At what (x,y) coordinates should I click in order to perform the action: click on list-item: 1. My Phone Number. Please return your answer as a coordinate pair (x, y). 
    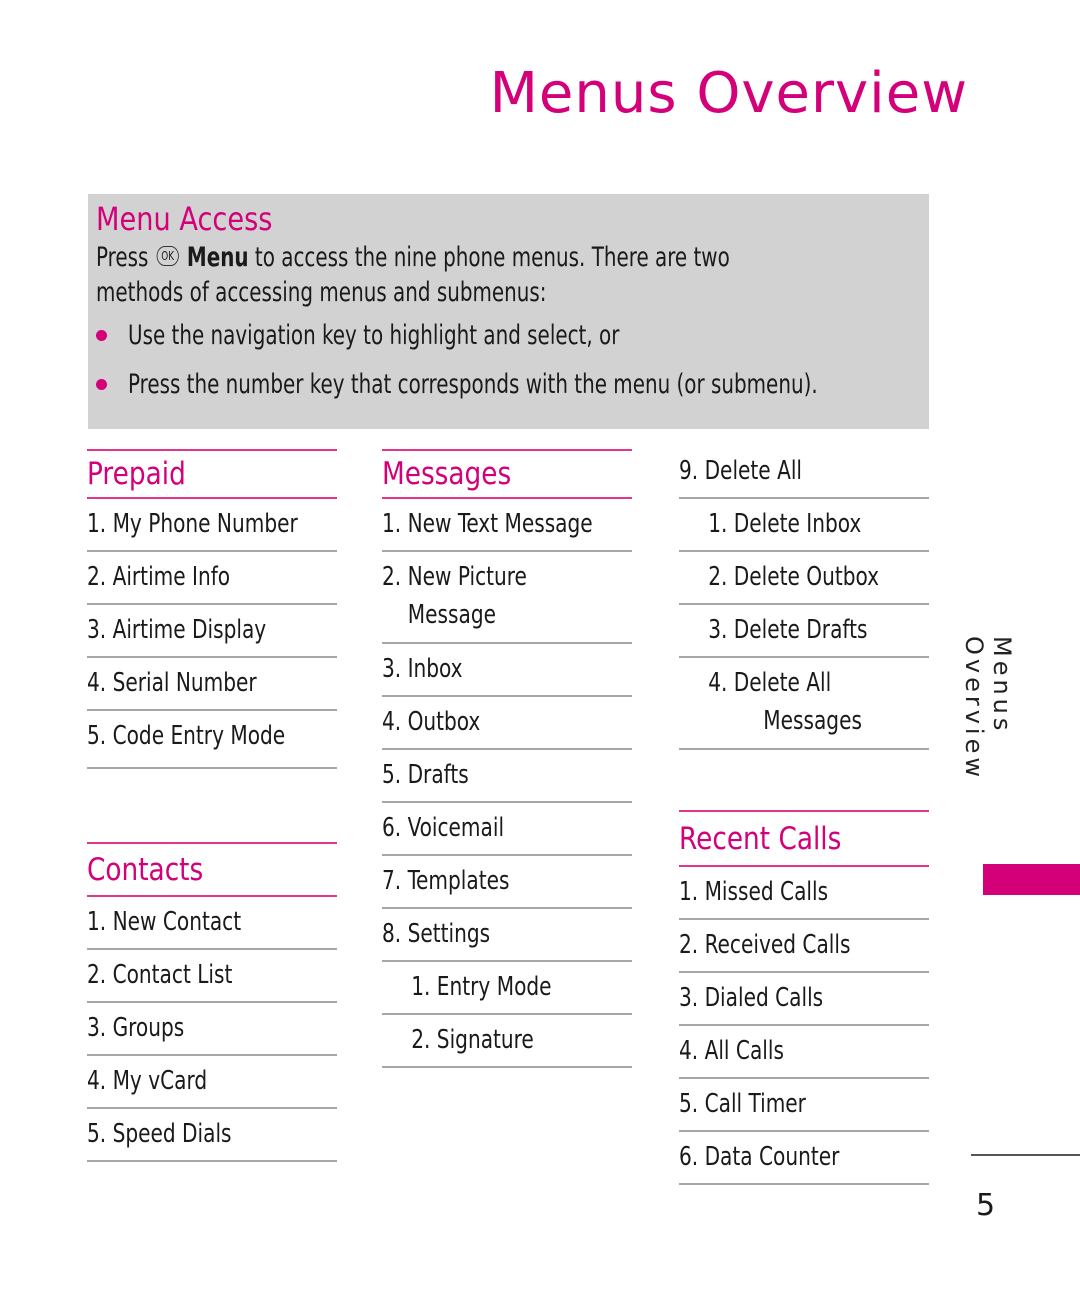
    Looking at the image, I should click on (212, 525).